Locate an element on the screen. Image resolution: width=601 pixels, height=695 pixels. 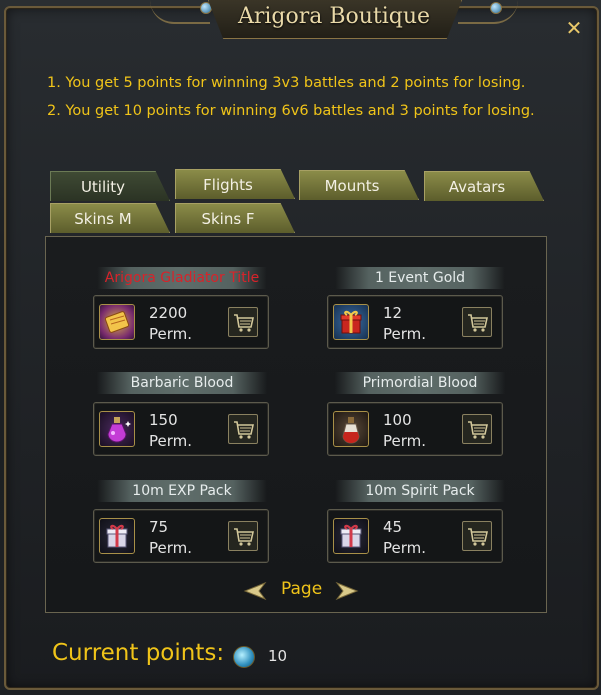
item-title: Barbaric Blood is located at coordinates (182, 383).